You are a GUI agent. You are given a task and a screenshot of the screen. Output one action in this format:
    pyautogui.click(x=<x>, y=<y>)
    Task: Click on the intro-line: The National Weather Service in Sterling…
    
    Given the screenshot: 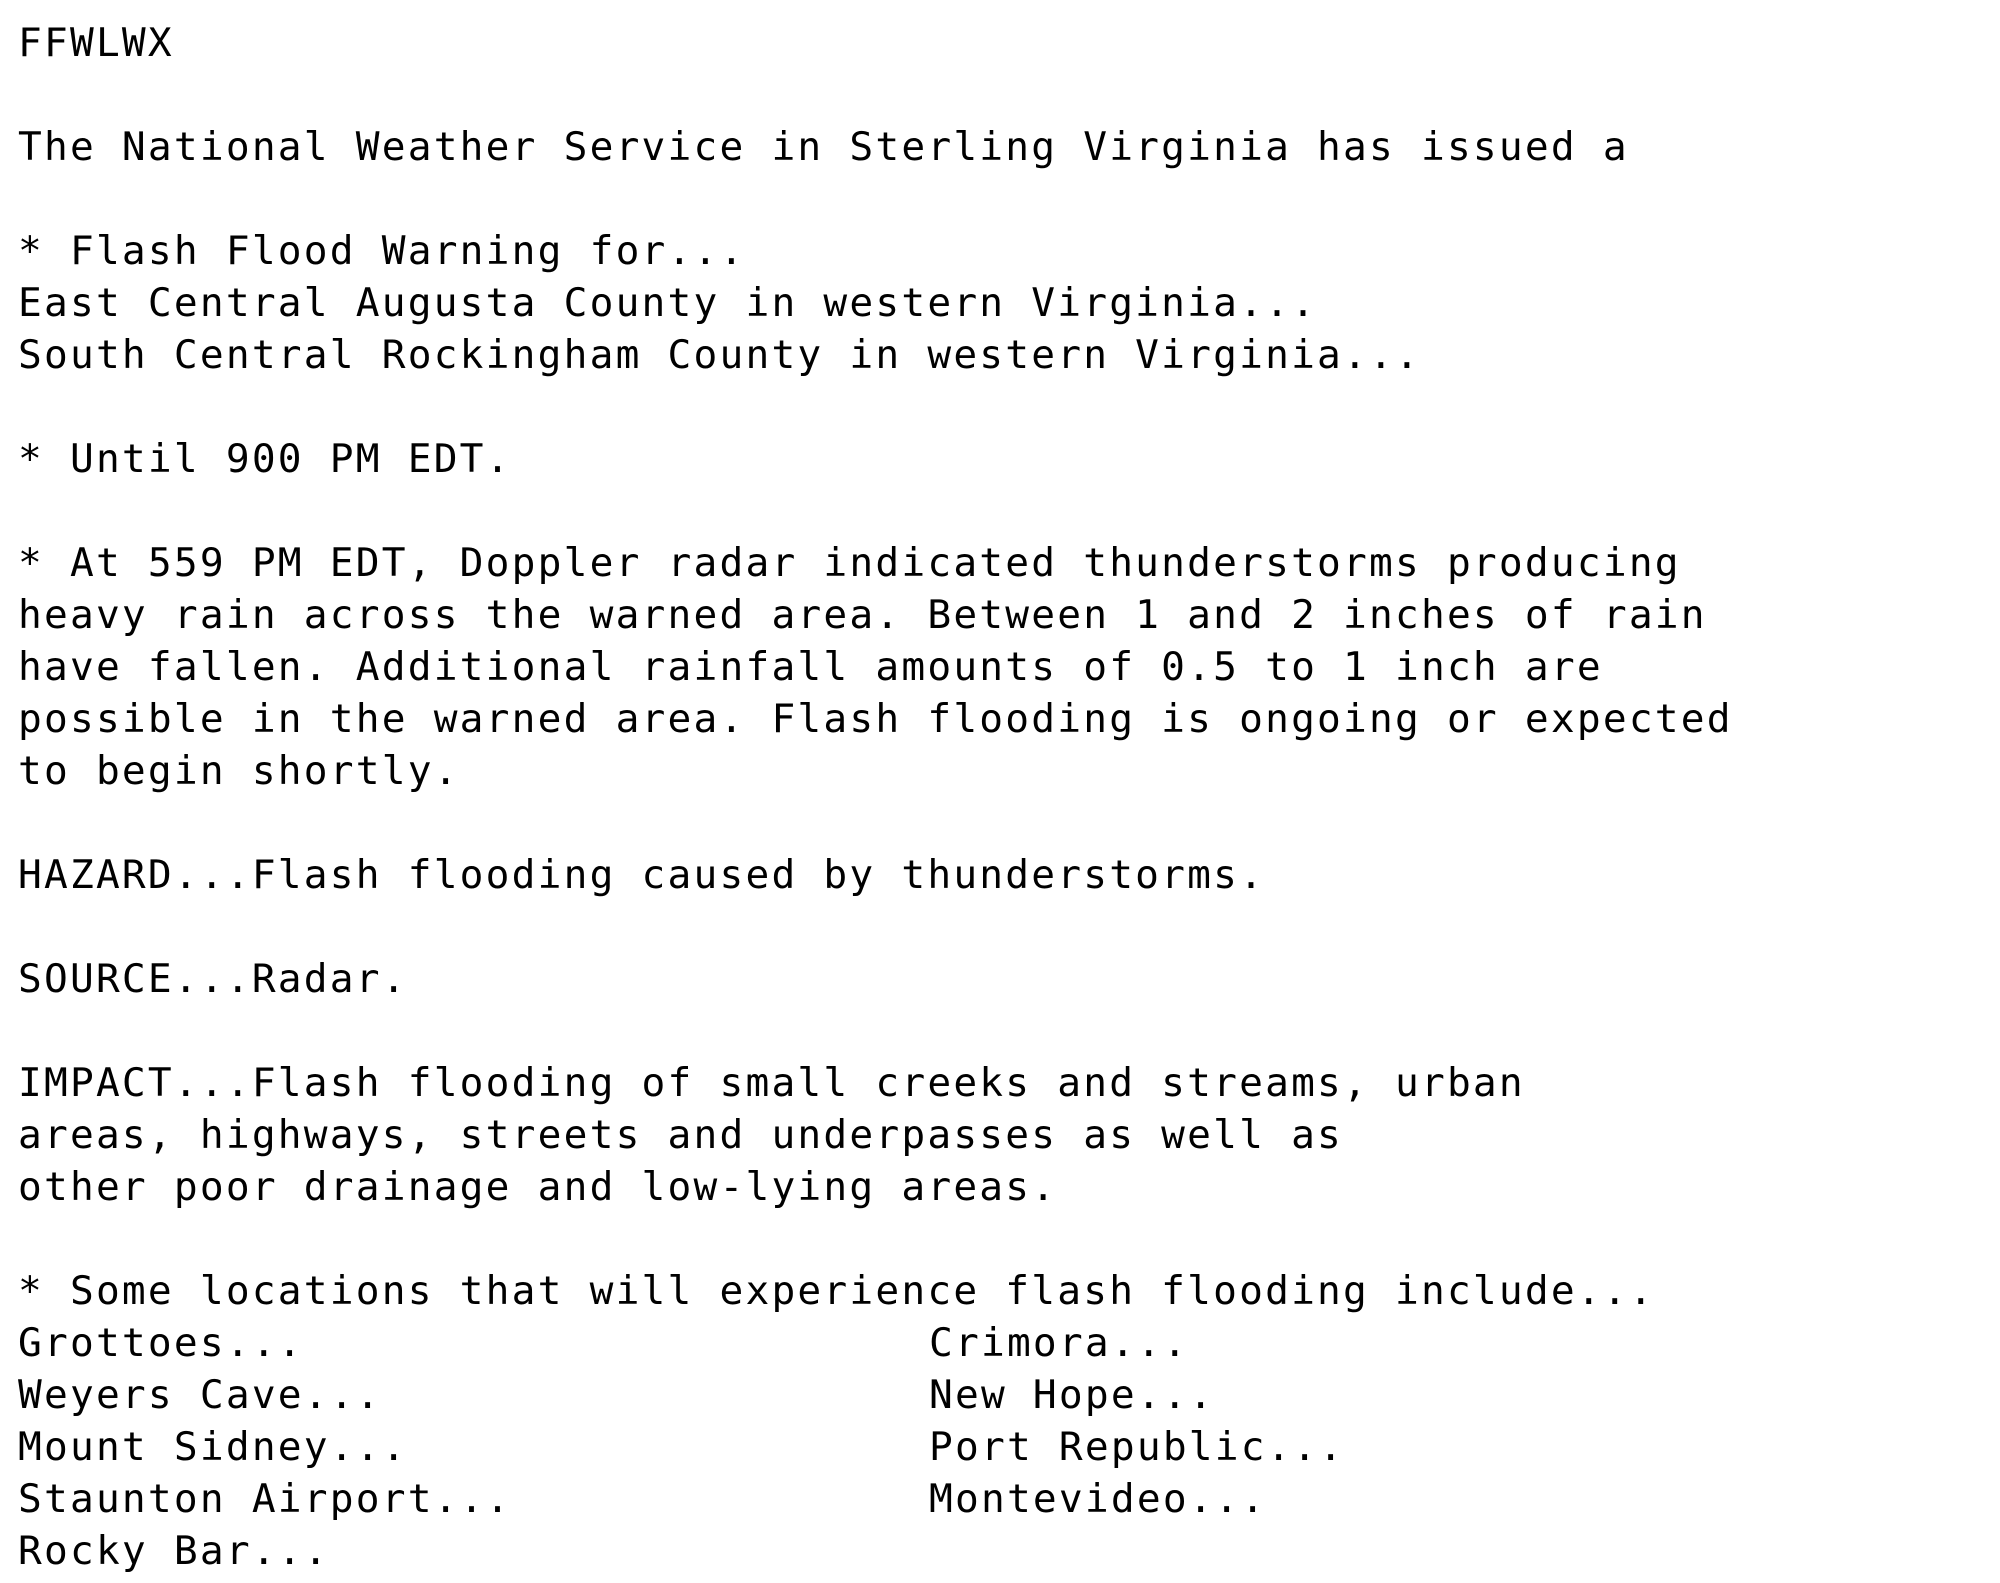 What is the action you would take?
    pyautogui.click(x=823, y=147)
    